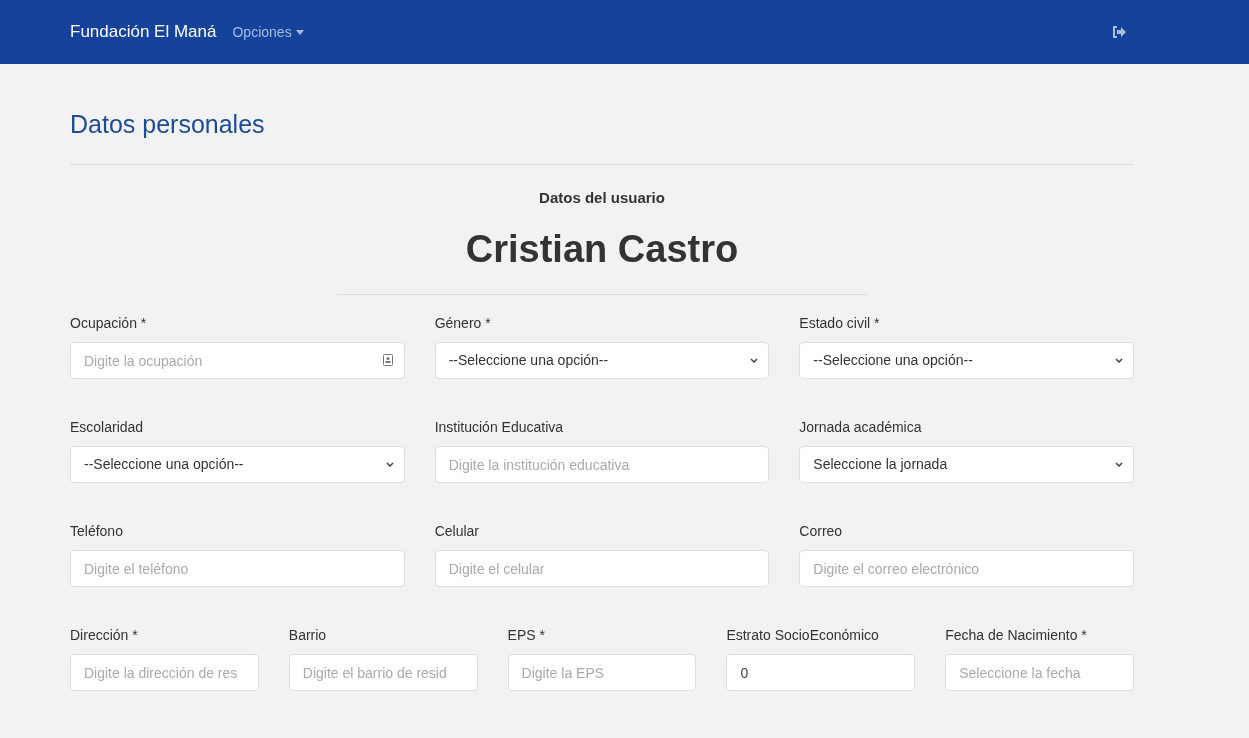  What do you see at coordinates (966, 568) in the screenshot?
I see `input-field: Digite el correo electrónico` at bounding box center [966, 568].